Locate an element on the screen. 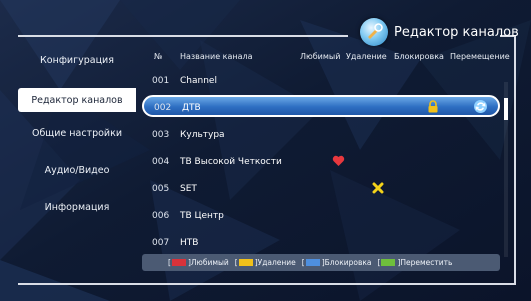 This screenshot has width=531, height=301. legend-lock: [ ]Блокировка is located at coordinates (337, 262).